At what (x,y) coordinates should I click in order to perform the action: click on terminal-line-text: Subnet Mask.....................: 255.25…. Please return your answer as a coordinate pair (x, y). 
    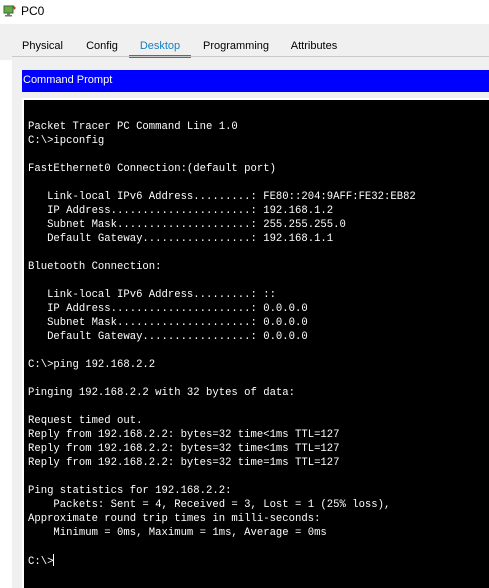
    Looking at the image, I should click on (187, 225).